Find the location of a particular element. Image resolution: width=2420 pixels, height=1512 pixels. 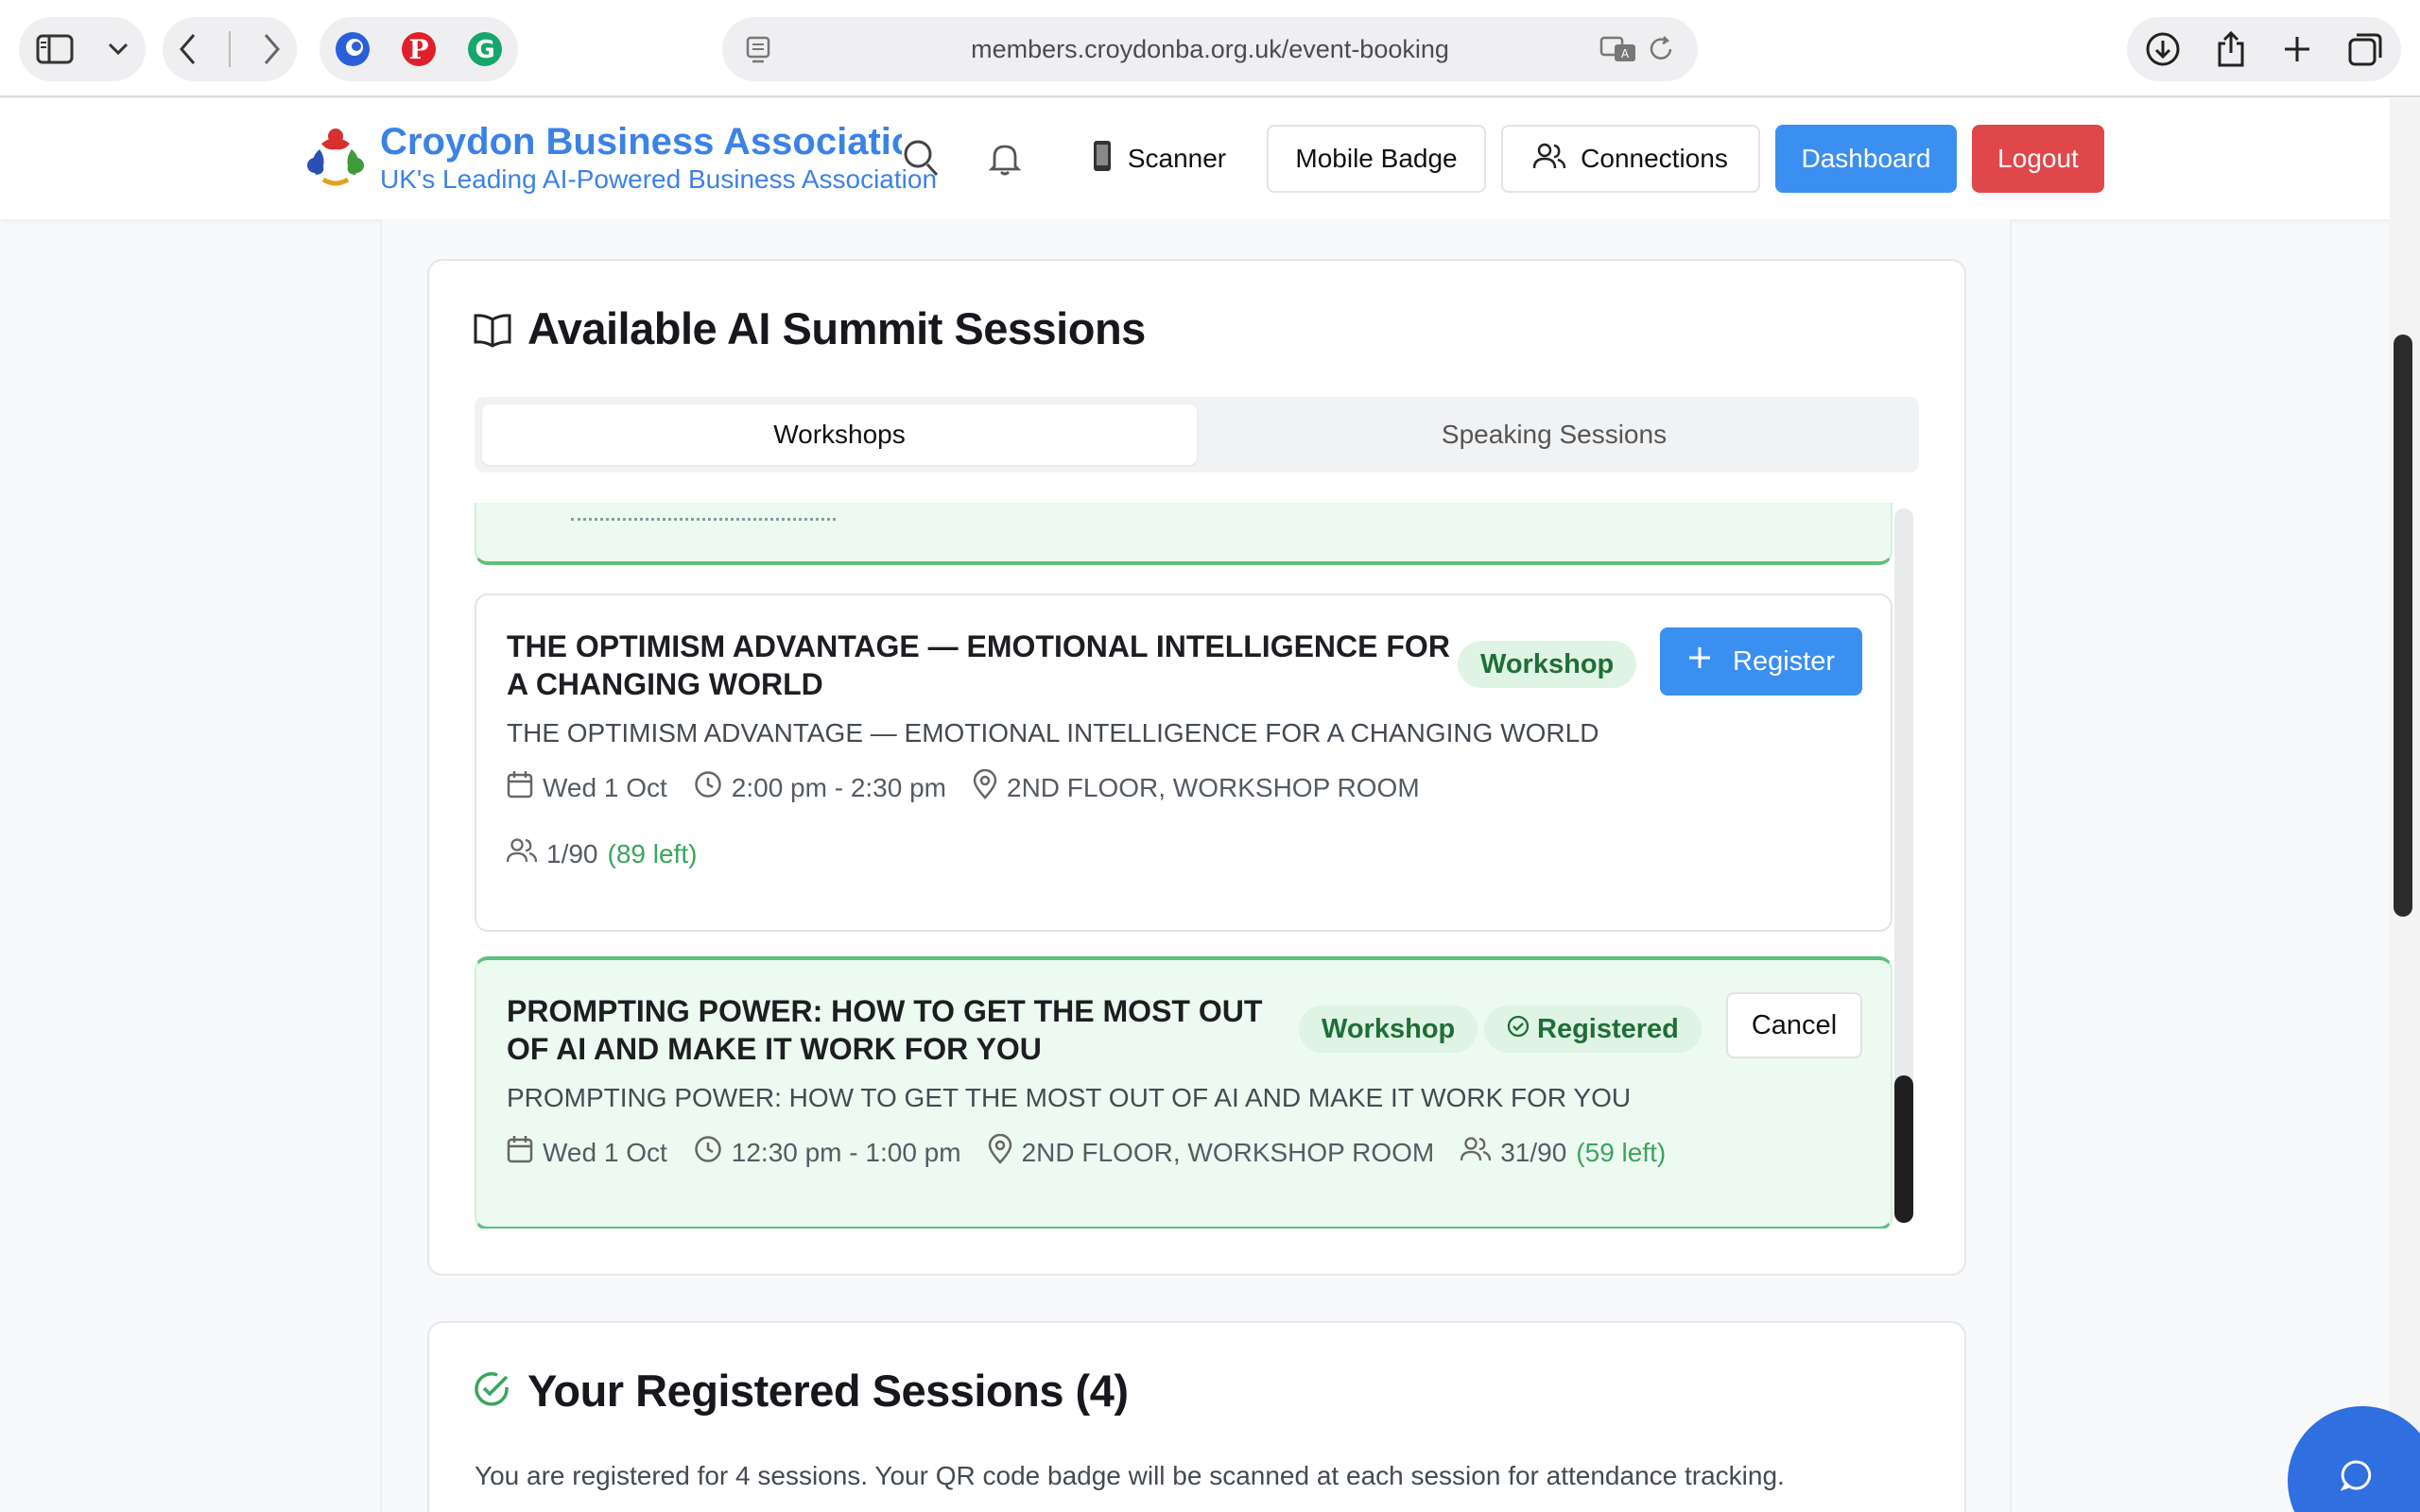

back-icon is located at coordinates (188, 49).